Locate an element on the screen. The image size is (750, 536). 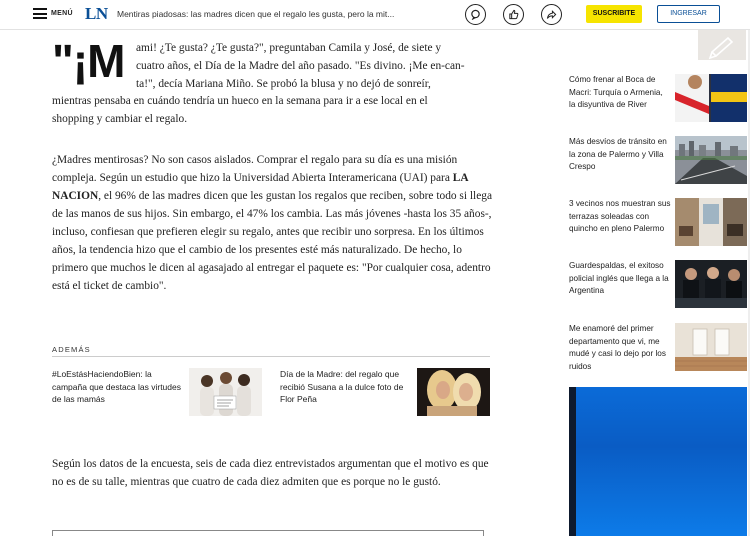
menu-button: MENÚ is located at coordinates (53, 13).